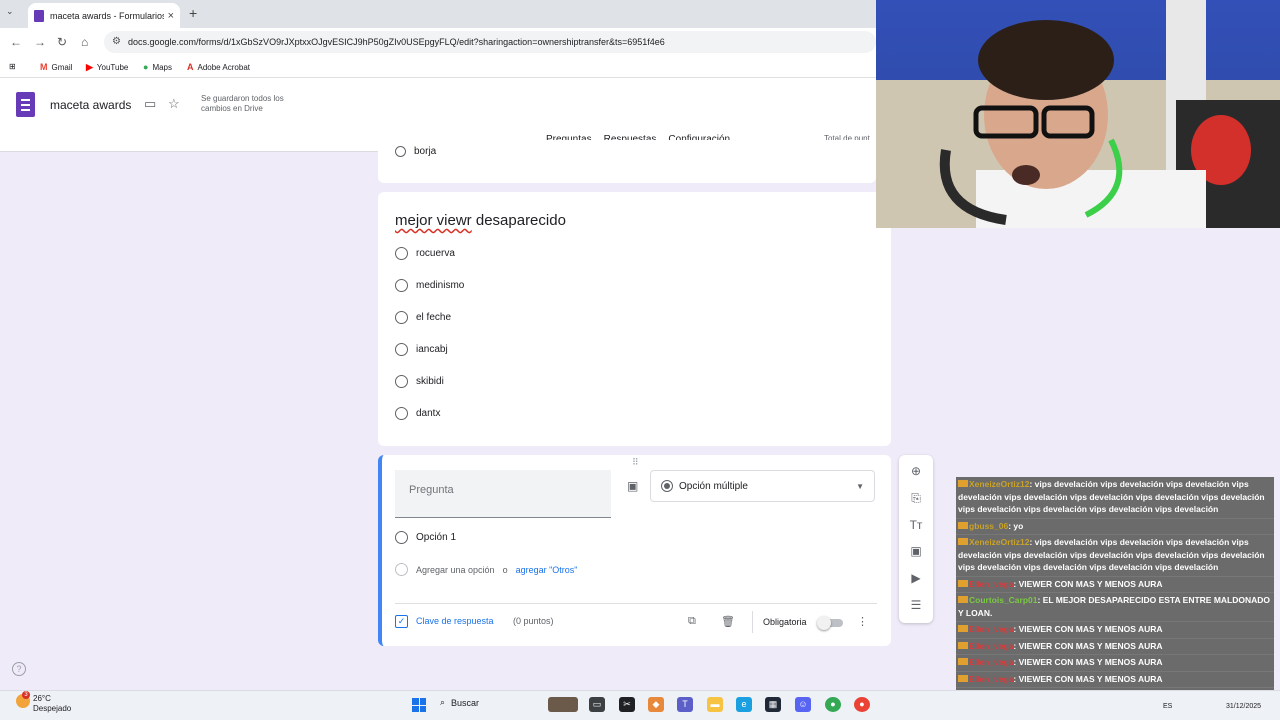  Describe the element at coordinates (1167, 706) in the screenshot. I see `language-indicator: ES` at that location.